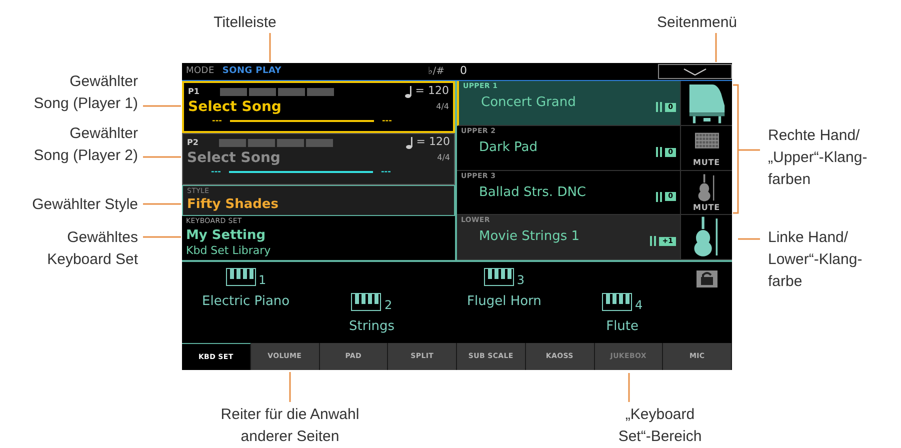  What do you see at coordinates (532, 193) in the screenshot?
I see `sound-name: Ballad Strs. DNC` at bounding box center [532, 193].